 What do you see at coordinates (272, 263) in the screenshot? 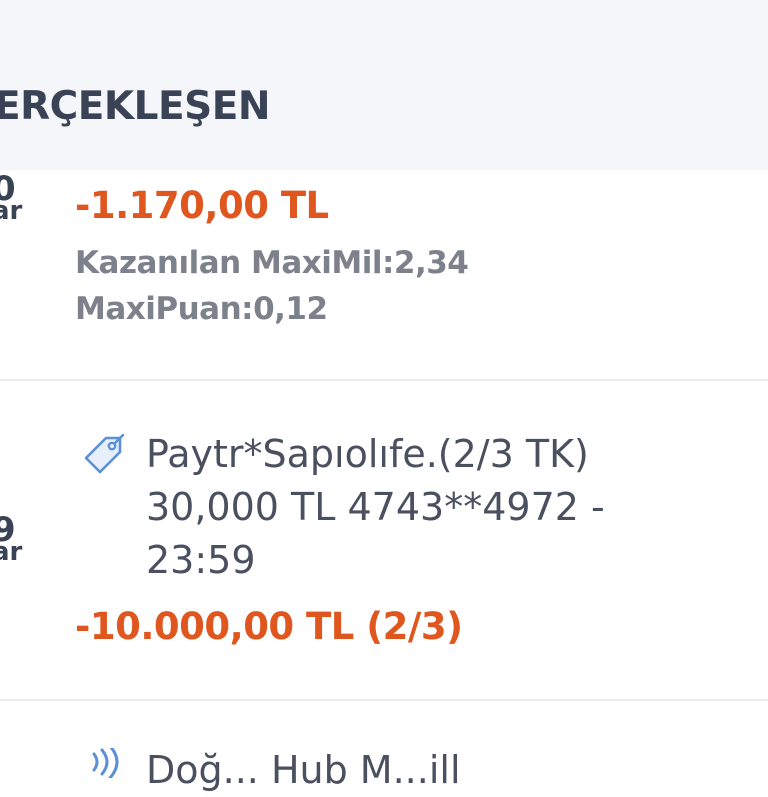
I see `maximil-earned: Kazanılan MaxiMil:2,34` at bounding box center [272, 263].